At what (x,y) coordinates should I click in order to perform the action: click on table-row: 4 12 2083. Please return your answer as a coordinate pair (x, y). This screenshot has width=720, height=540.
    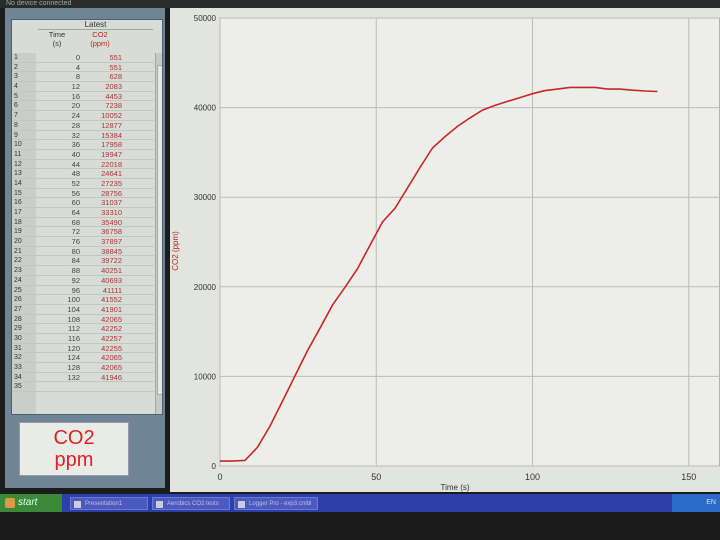
    Looking at the image, I should click on (83, 87).